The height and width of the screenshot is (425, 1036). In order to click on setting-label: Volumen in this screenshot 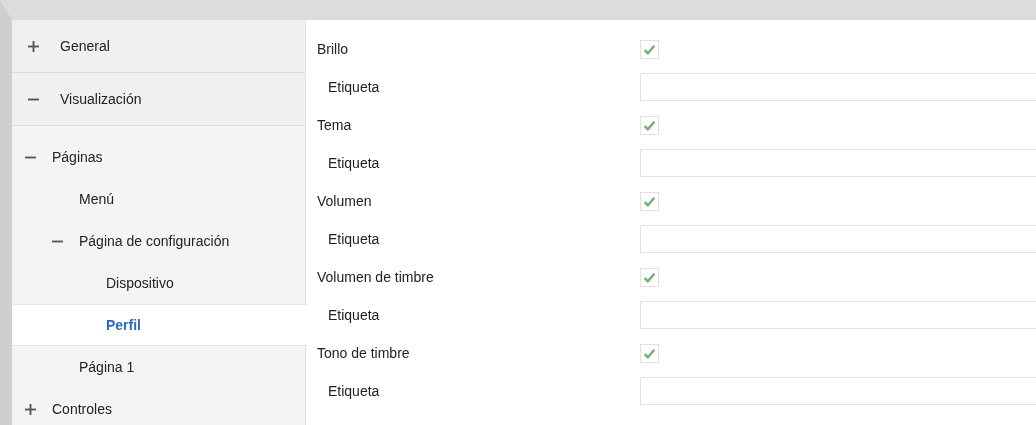, I will do `click(344, 201)`.